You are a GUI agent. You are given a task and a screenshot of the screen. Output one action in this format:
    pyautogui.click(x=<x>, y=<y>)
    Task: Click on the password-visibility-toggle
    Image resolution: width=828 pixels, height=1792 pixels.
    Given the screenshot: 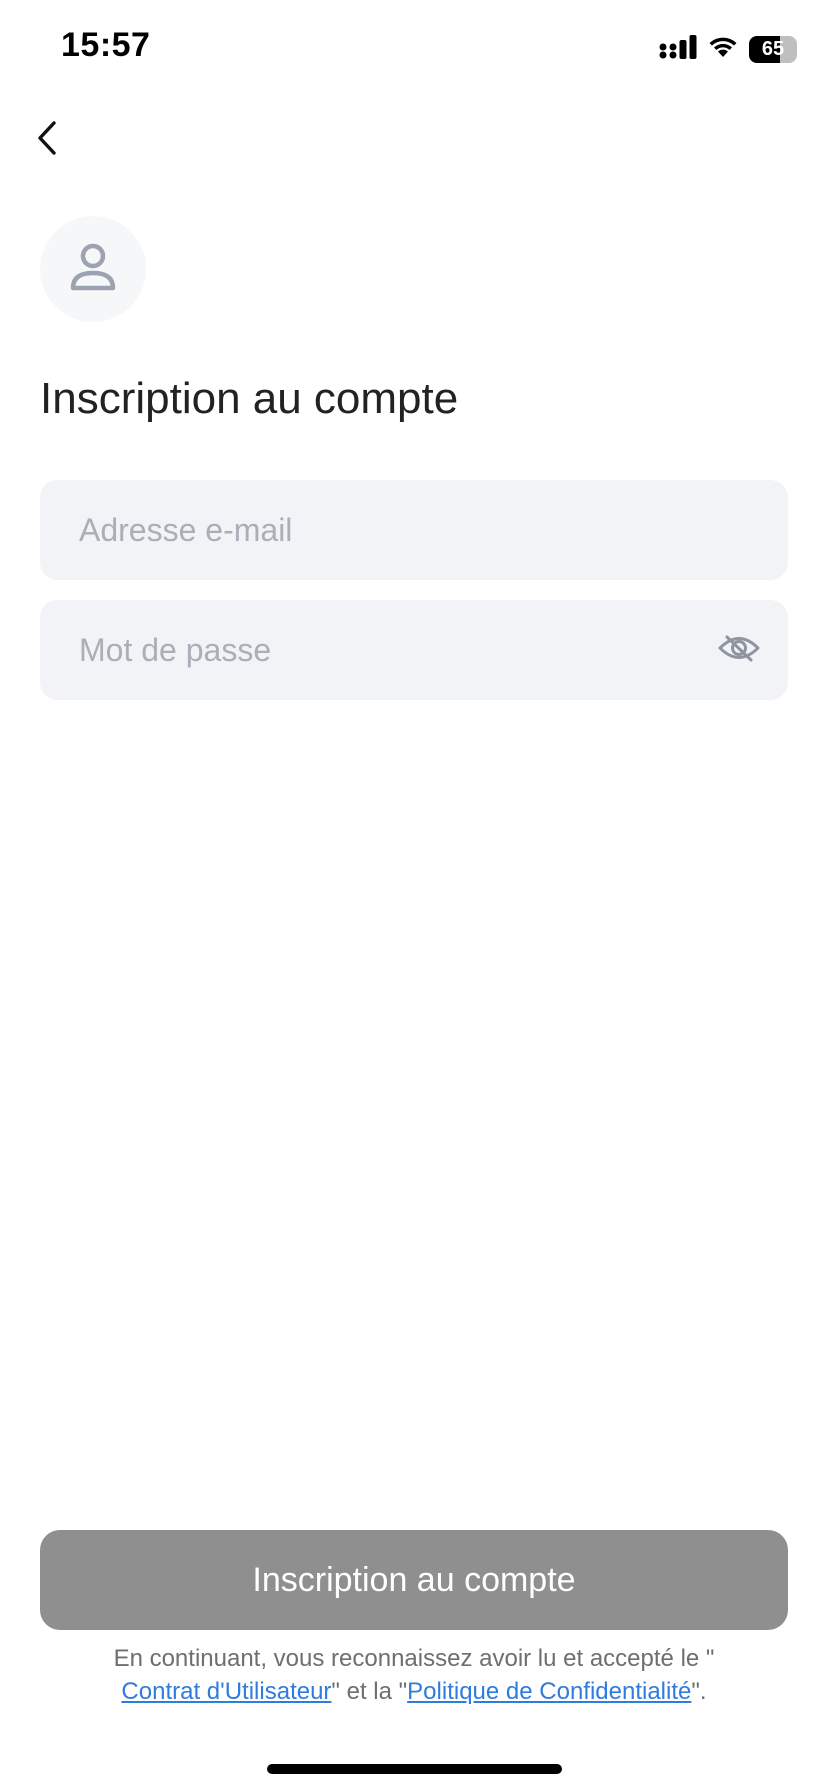 What is the action you would take?
    pyautogui.click(x=739, y=650)
    